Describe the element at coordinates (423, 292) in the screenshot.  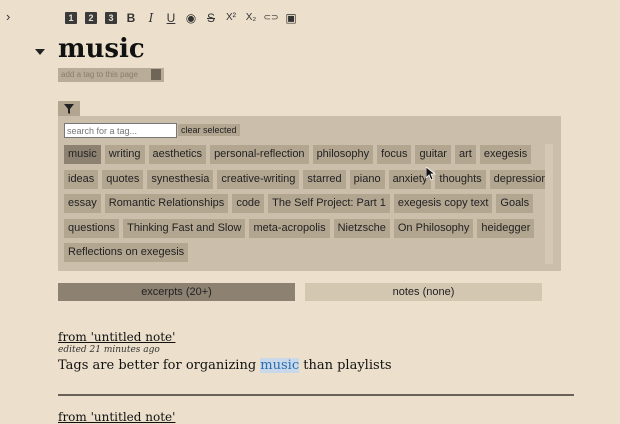
I see `tab-notes: notes (none)` at that location.